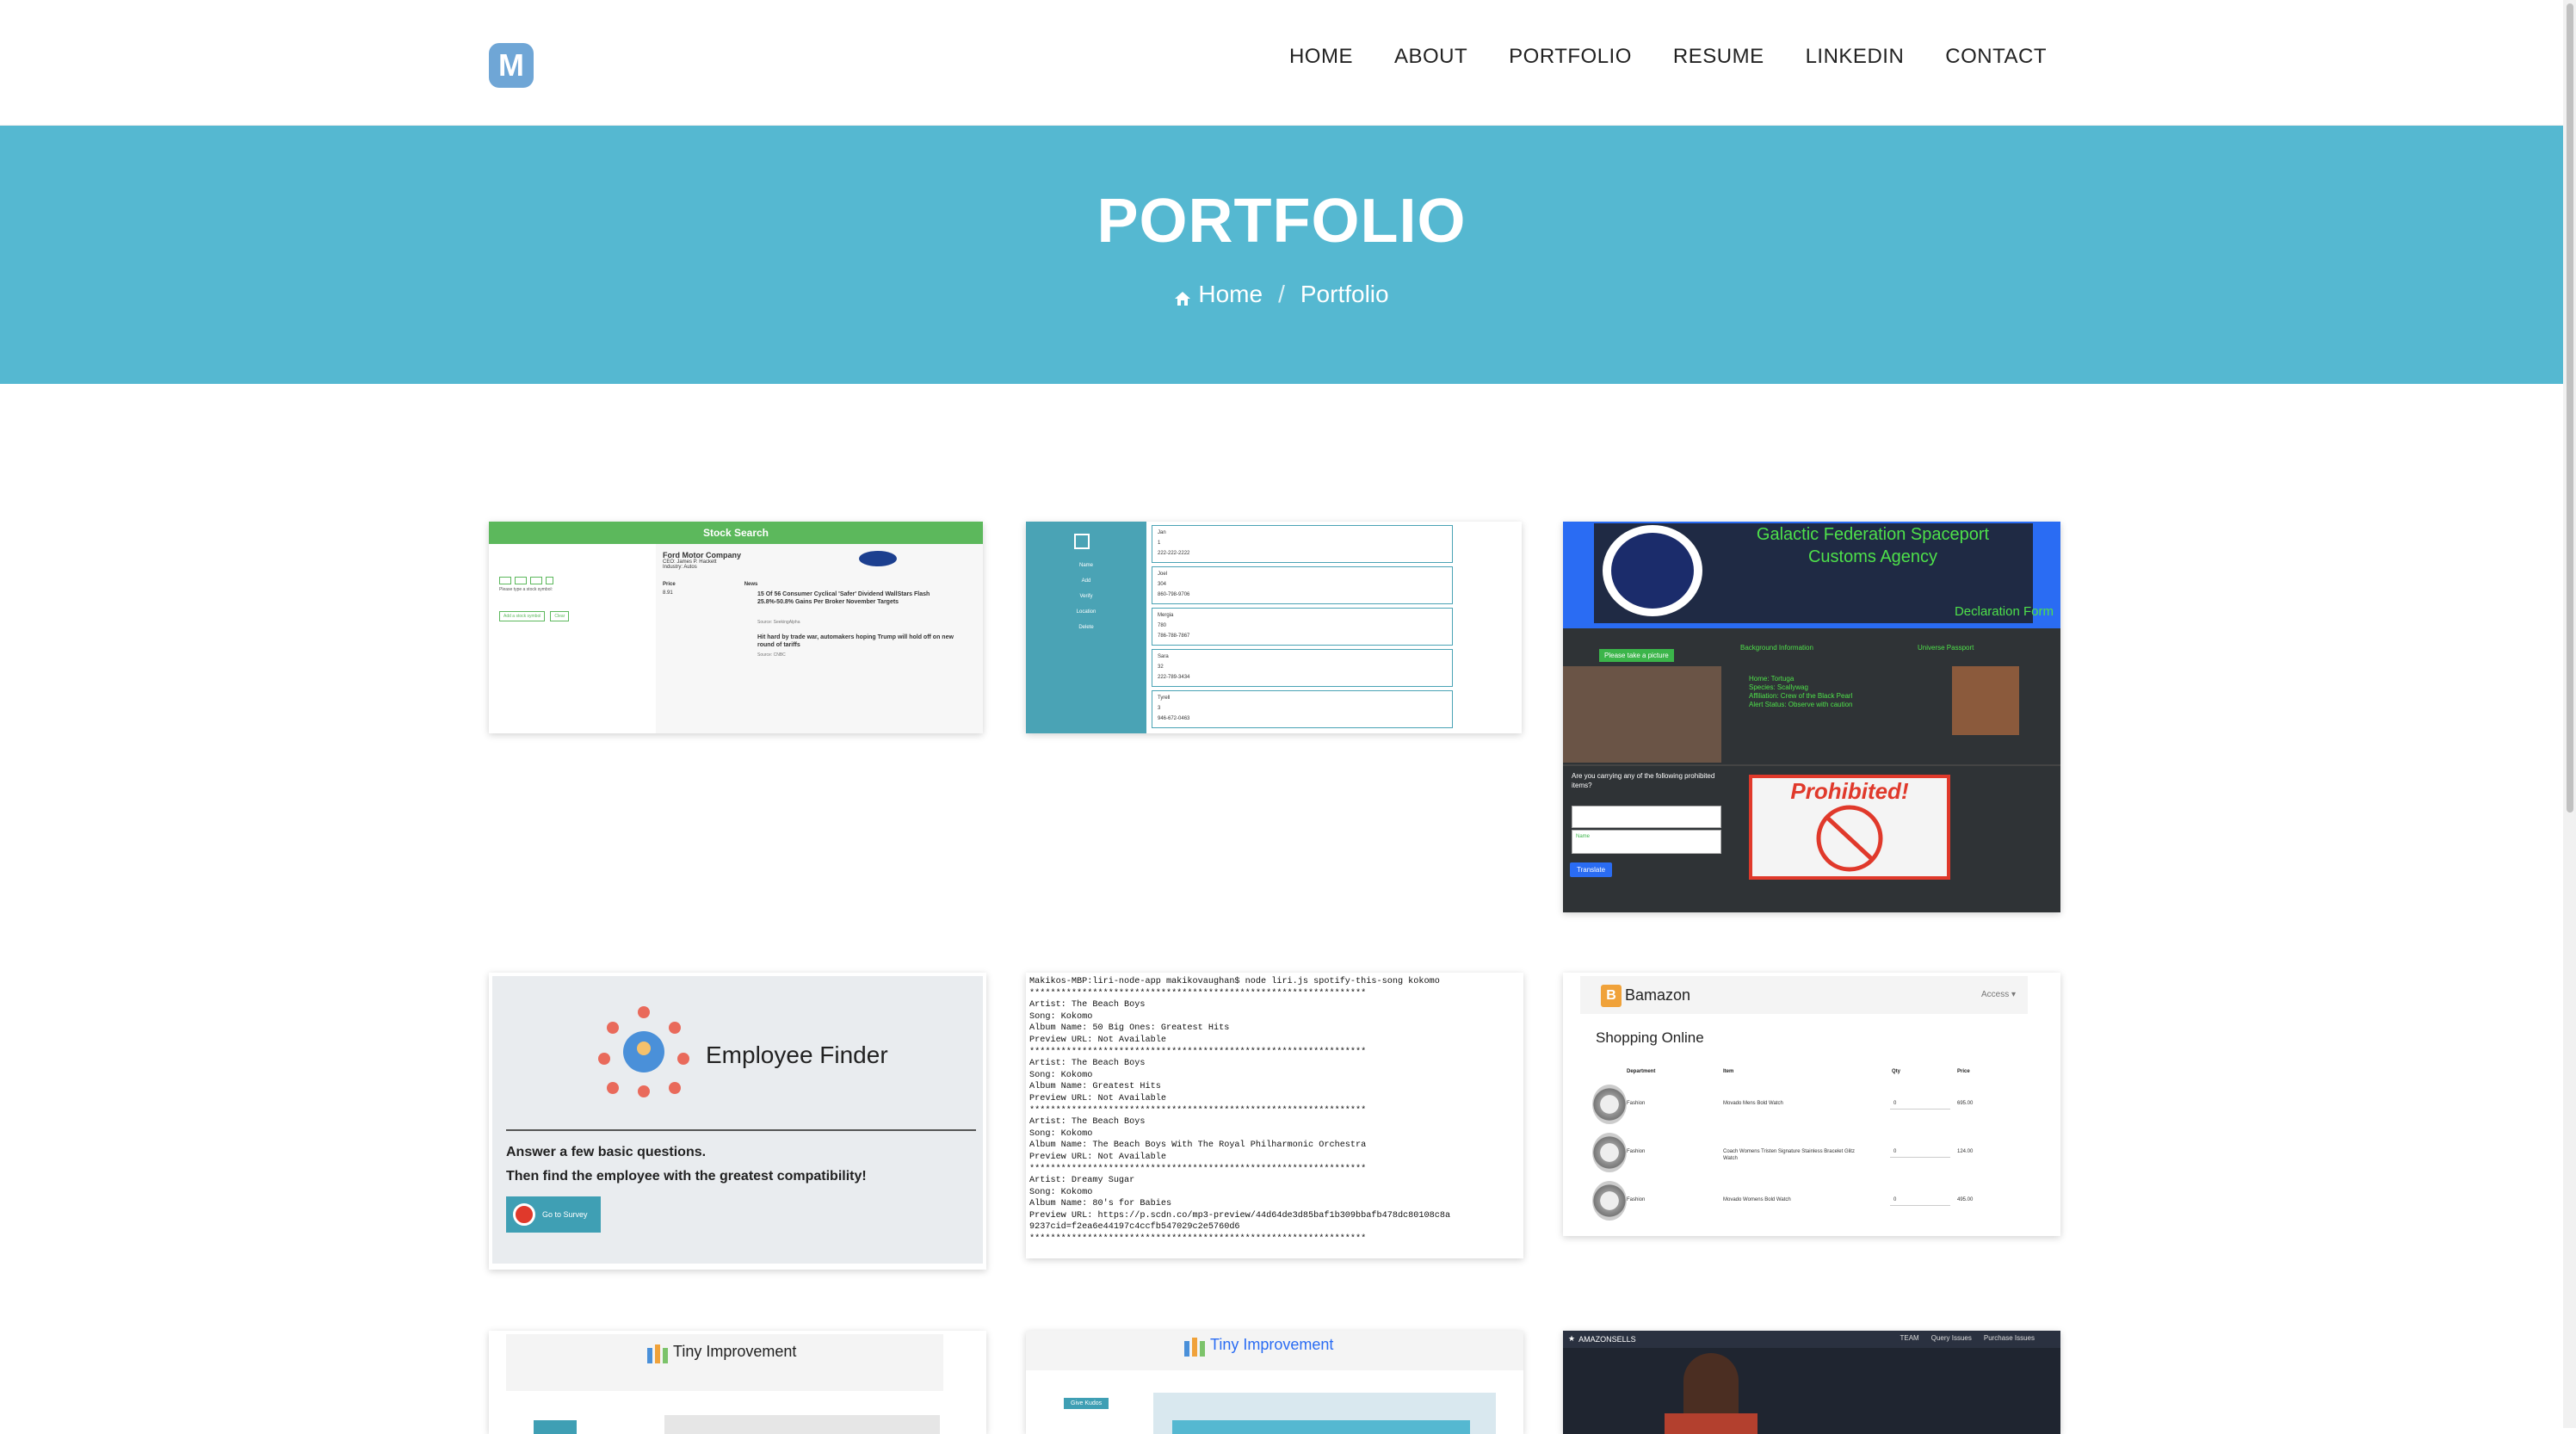 The image size is (2576, 1434). I want to click on nav-contact: CONTACT, so click(1996, 57).